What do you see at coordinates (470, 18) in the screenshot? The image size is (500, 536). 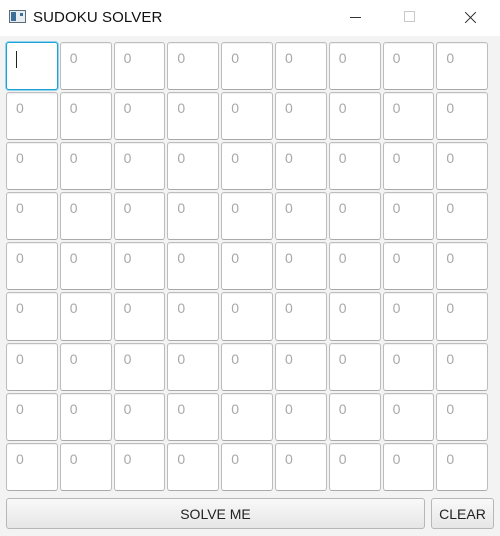 I see `close-button` at bounding box center [470, 18].